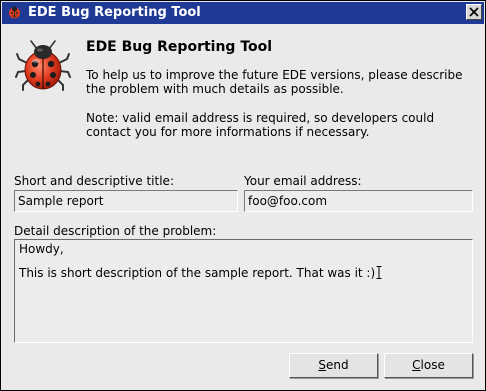 The width and height of the screenshot is (486, 391). What do you see at coordinates (416, 365) in the screenshot?
I see `close-mnemonic: C` at bounding box center [416, 365].